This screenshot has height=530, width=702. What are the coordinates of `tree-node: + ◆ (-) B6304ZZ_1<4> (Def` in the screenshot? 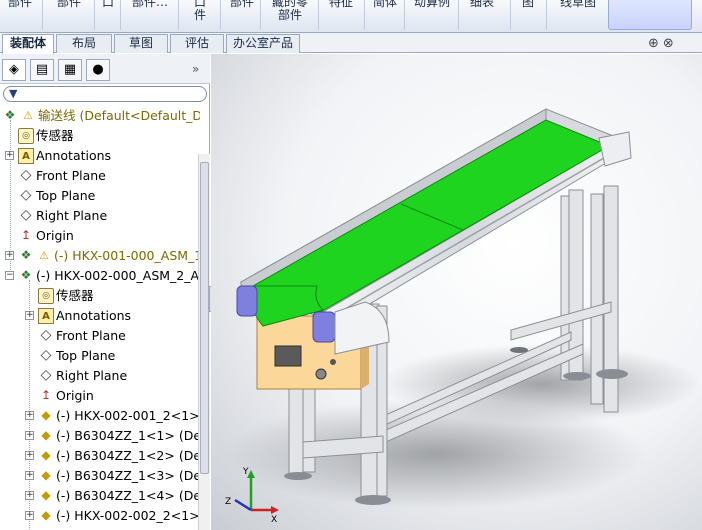 It's located at (100, 496).